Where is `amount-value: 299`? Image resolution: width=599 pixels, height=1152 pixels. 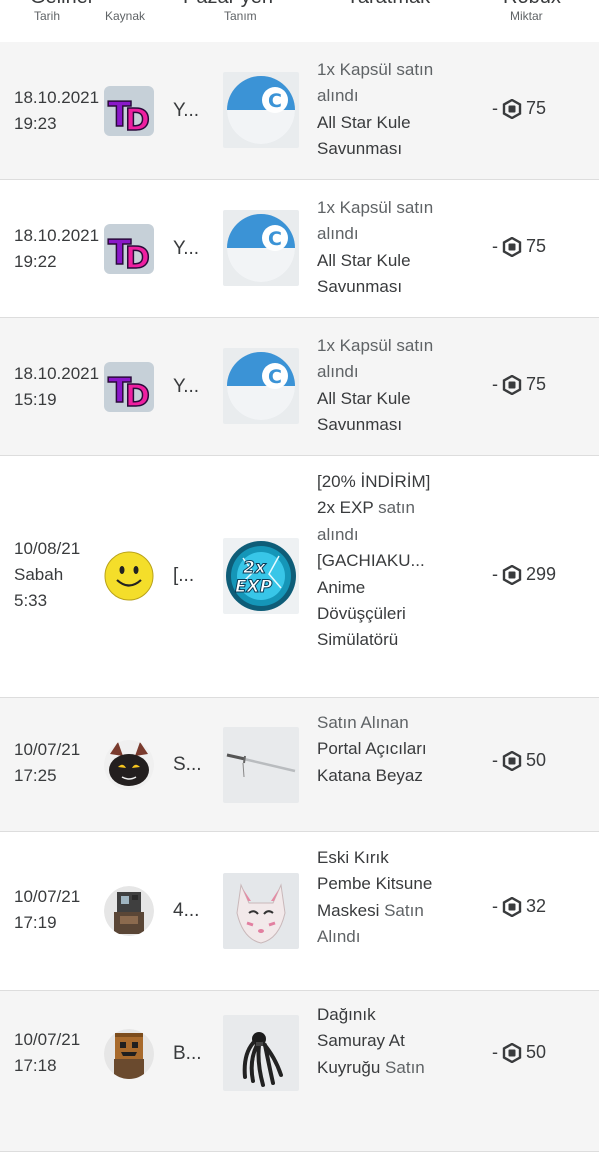 amount-value: 299 is located at coordinates (541, 574).